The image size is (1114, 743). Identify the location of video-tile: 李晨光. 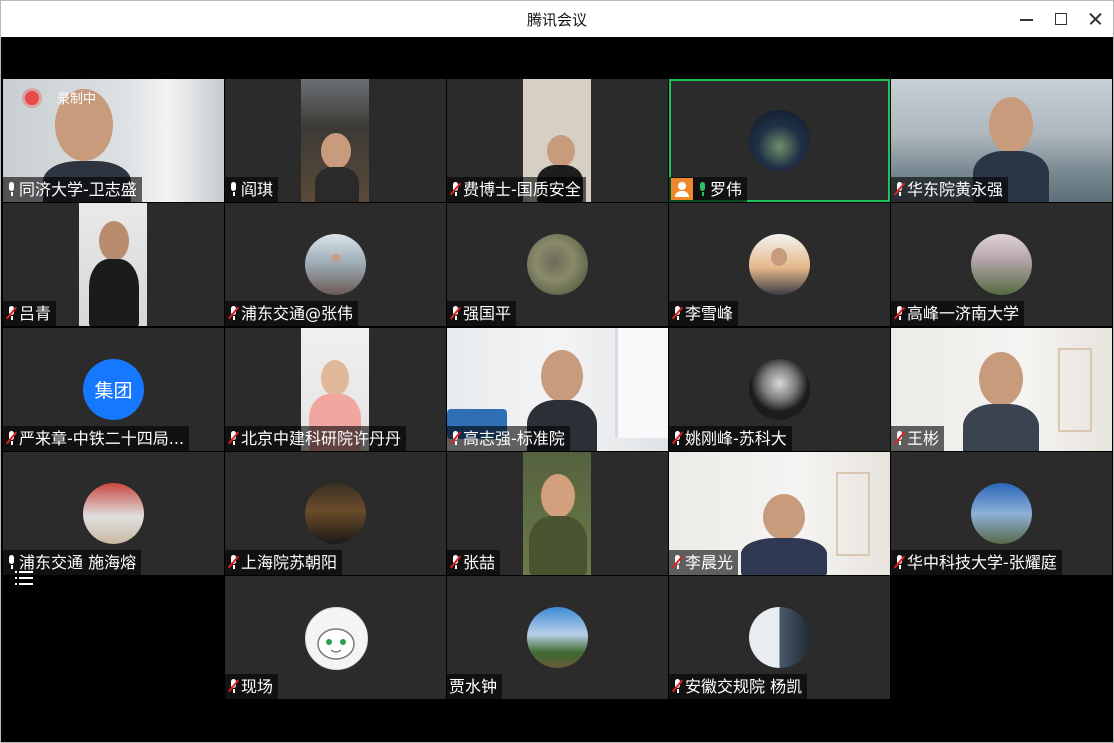
(779, 513).